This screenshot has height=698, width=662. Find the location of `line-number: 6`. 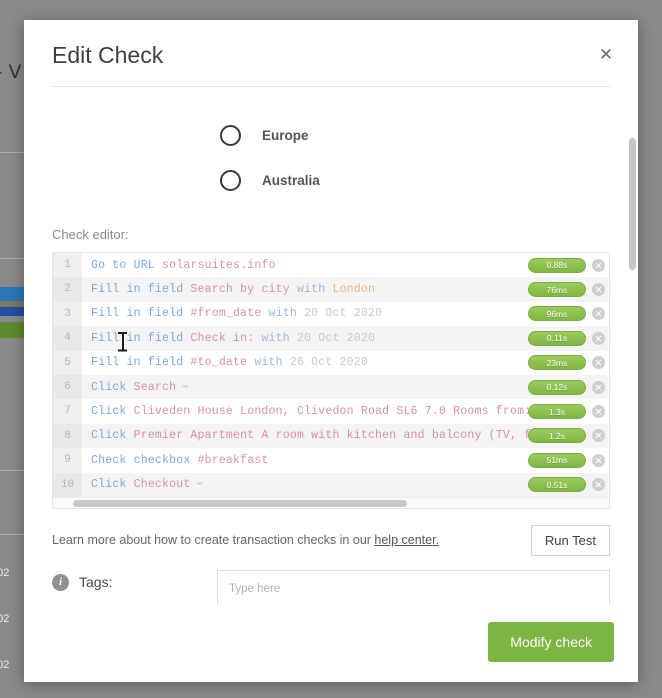

line-number: 6 is located at coordinates (67, 387).